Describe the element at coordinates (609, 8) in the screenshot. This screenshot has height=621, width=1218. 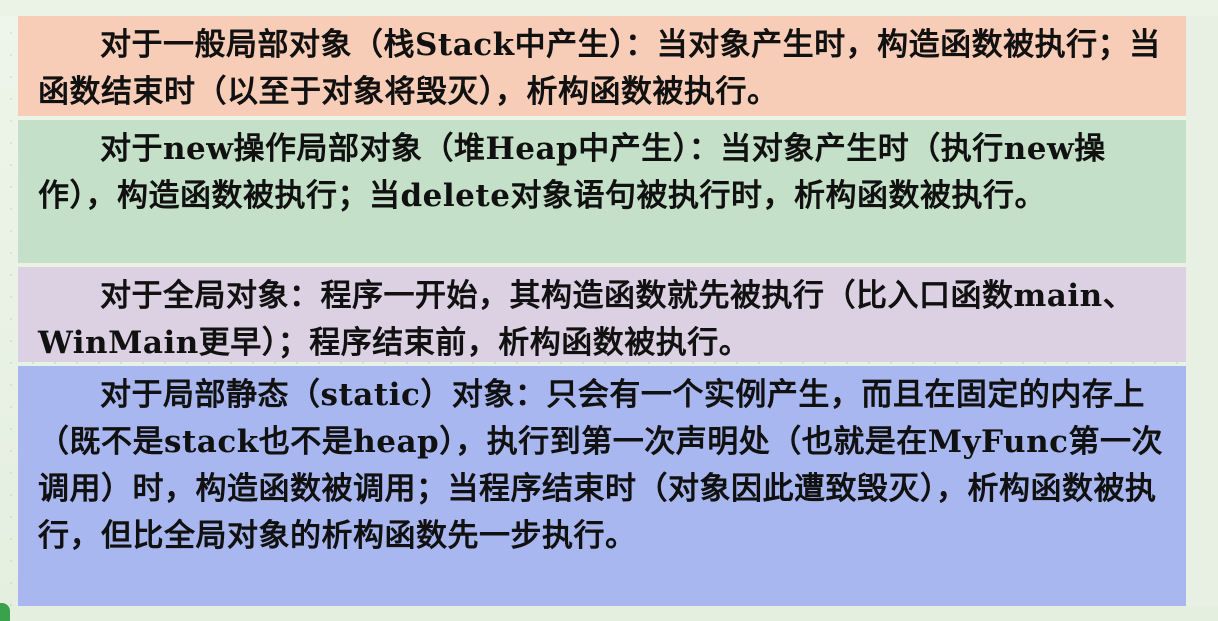
I see `top-edge` at that location.